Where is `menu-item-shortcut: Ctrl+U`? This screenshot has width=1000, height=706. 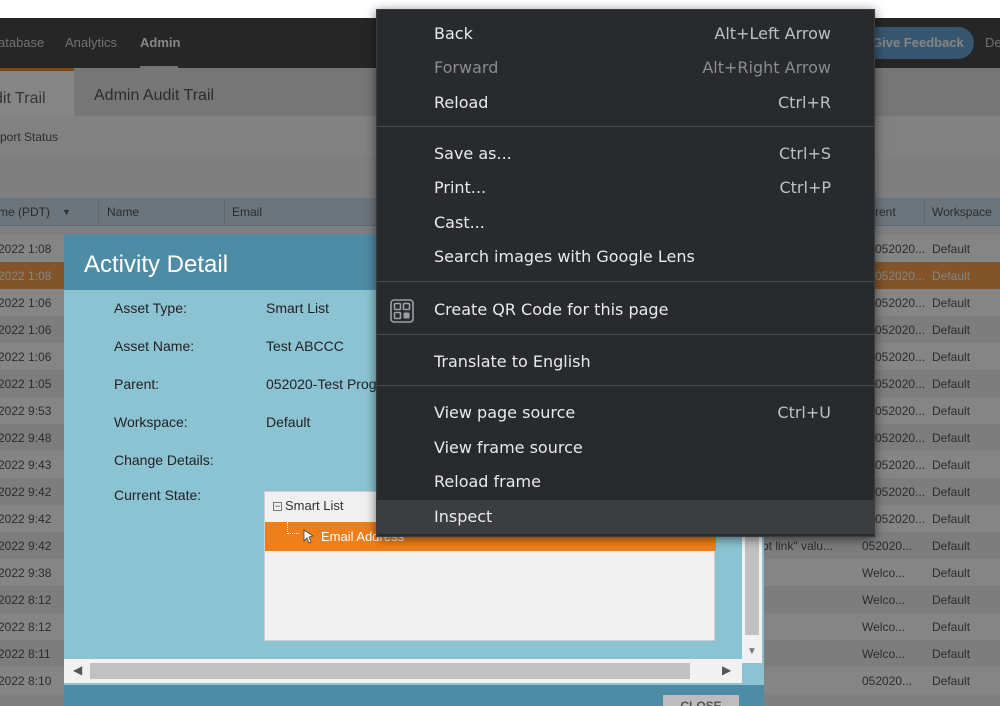 menu-item-shortcut: Ctrl+U is located at coordinates (804, 412).